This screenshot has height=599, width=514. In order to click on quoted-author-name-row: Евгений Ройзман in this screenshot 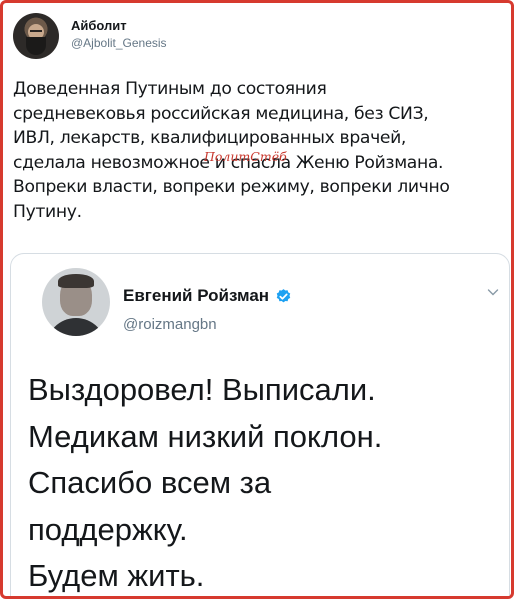, I will do `click(207, 296)`.